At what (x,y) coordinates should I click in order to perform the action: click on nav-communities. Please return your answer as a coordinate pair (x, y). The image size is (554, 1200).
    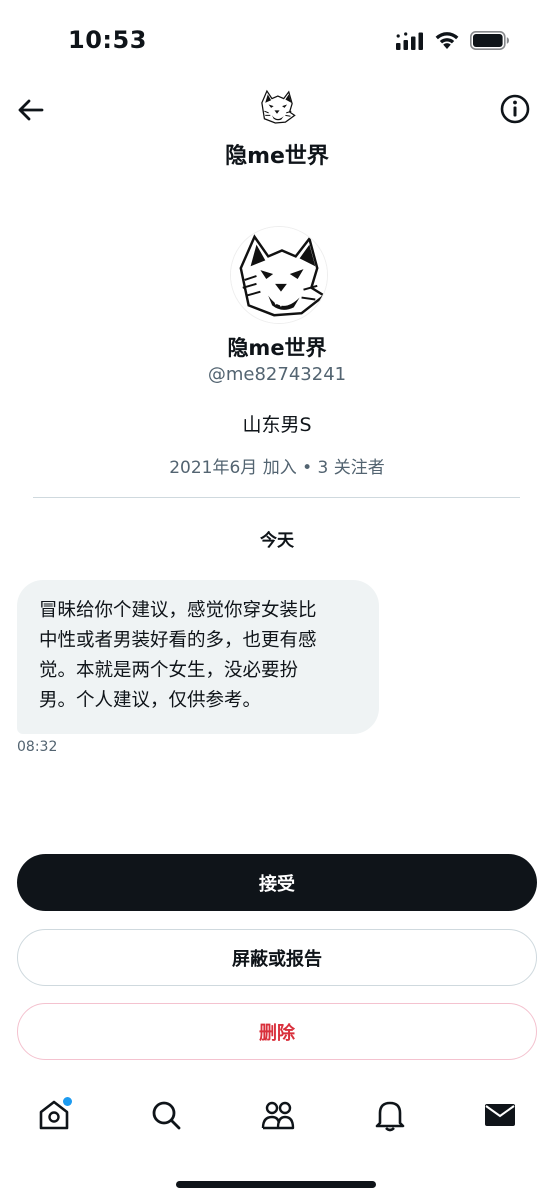
    Looking at the image, I should click on (278, 1115).